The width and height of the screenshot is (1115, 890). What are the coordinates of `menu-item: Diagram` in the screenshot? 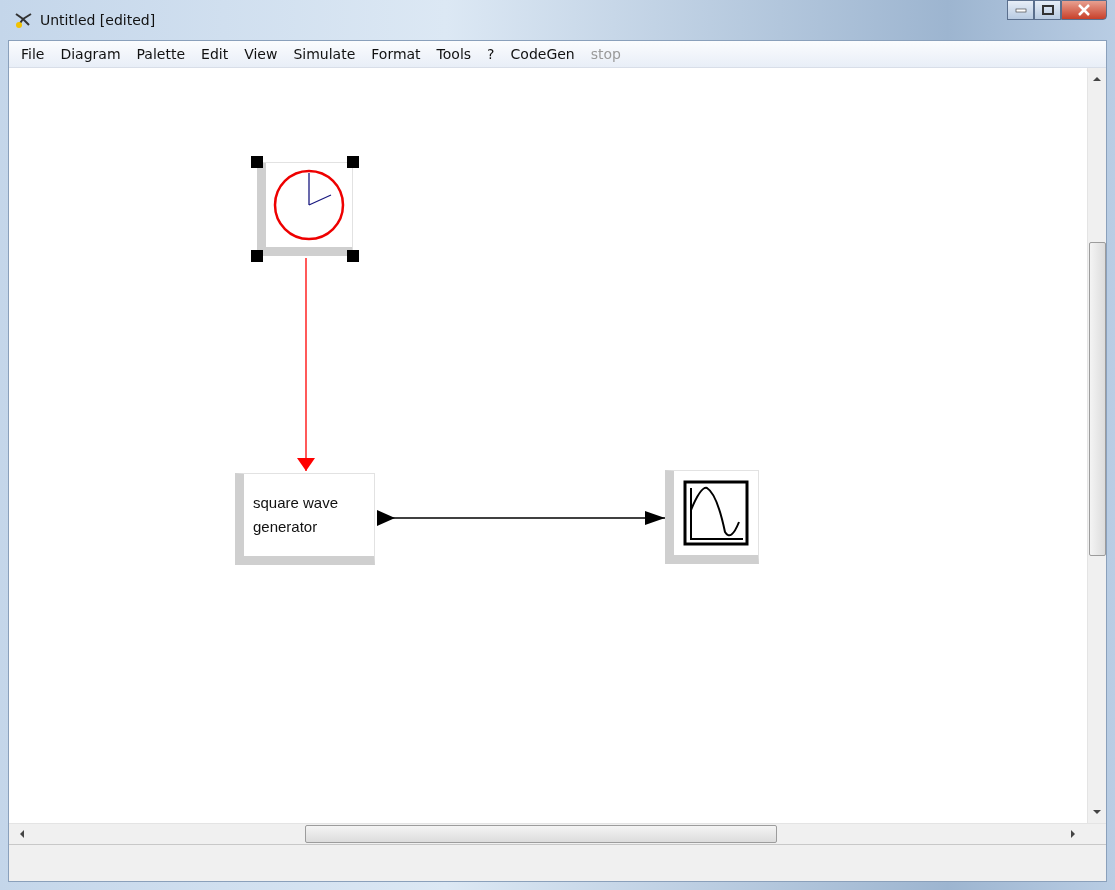 It's located at (90, 54).